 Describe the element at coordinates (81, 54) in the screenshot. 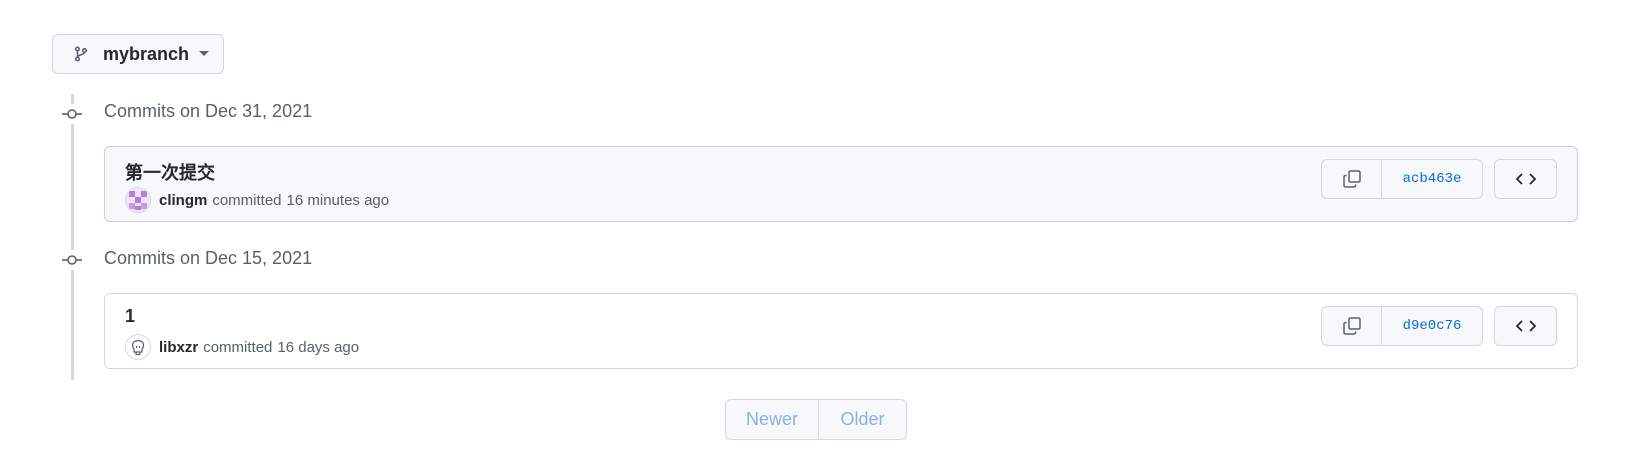

I see `git-branch-icon` at that location.